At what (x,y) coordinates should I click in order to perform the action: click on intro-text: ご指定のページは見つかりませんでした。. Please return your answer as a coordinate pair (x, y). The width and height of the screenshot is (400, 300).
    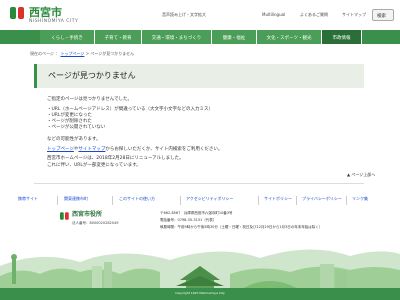
    Looking at the image, I should click on (90, 99).